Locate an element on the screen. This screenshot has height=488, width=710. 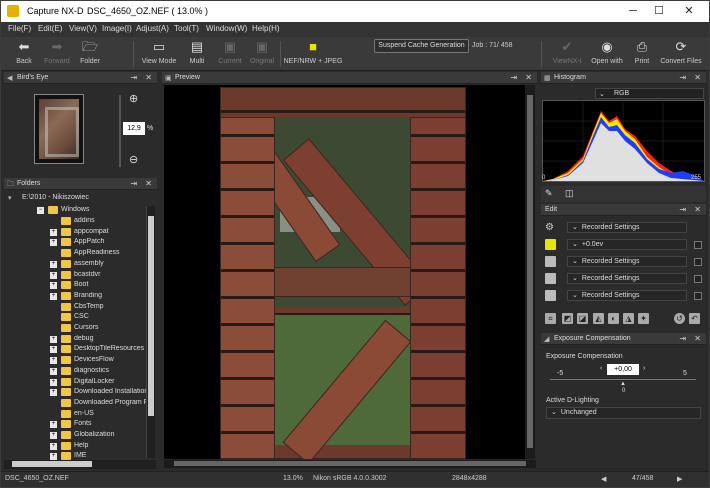
multi-button: ▤ Multi is located at coordinates (197, 52).